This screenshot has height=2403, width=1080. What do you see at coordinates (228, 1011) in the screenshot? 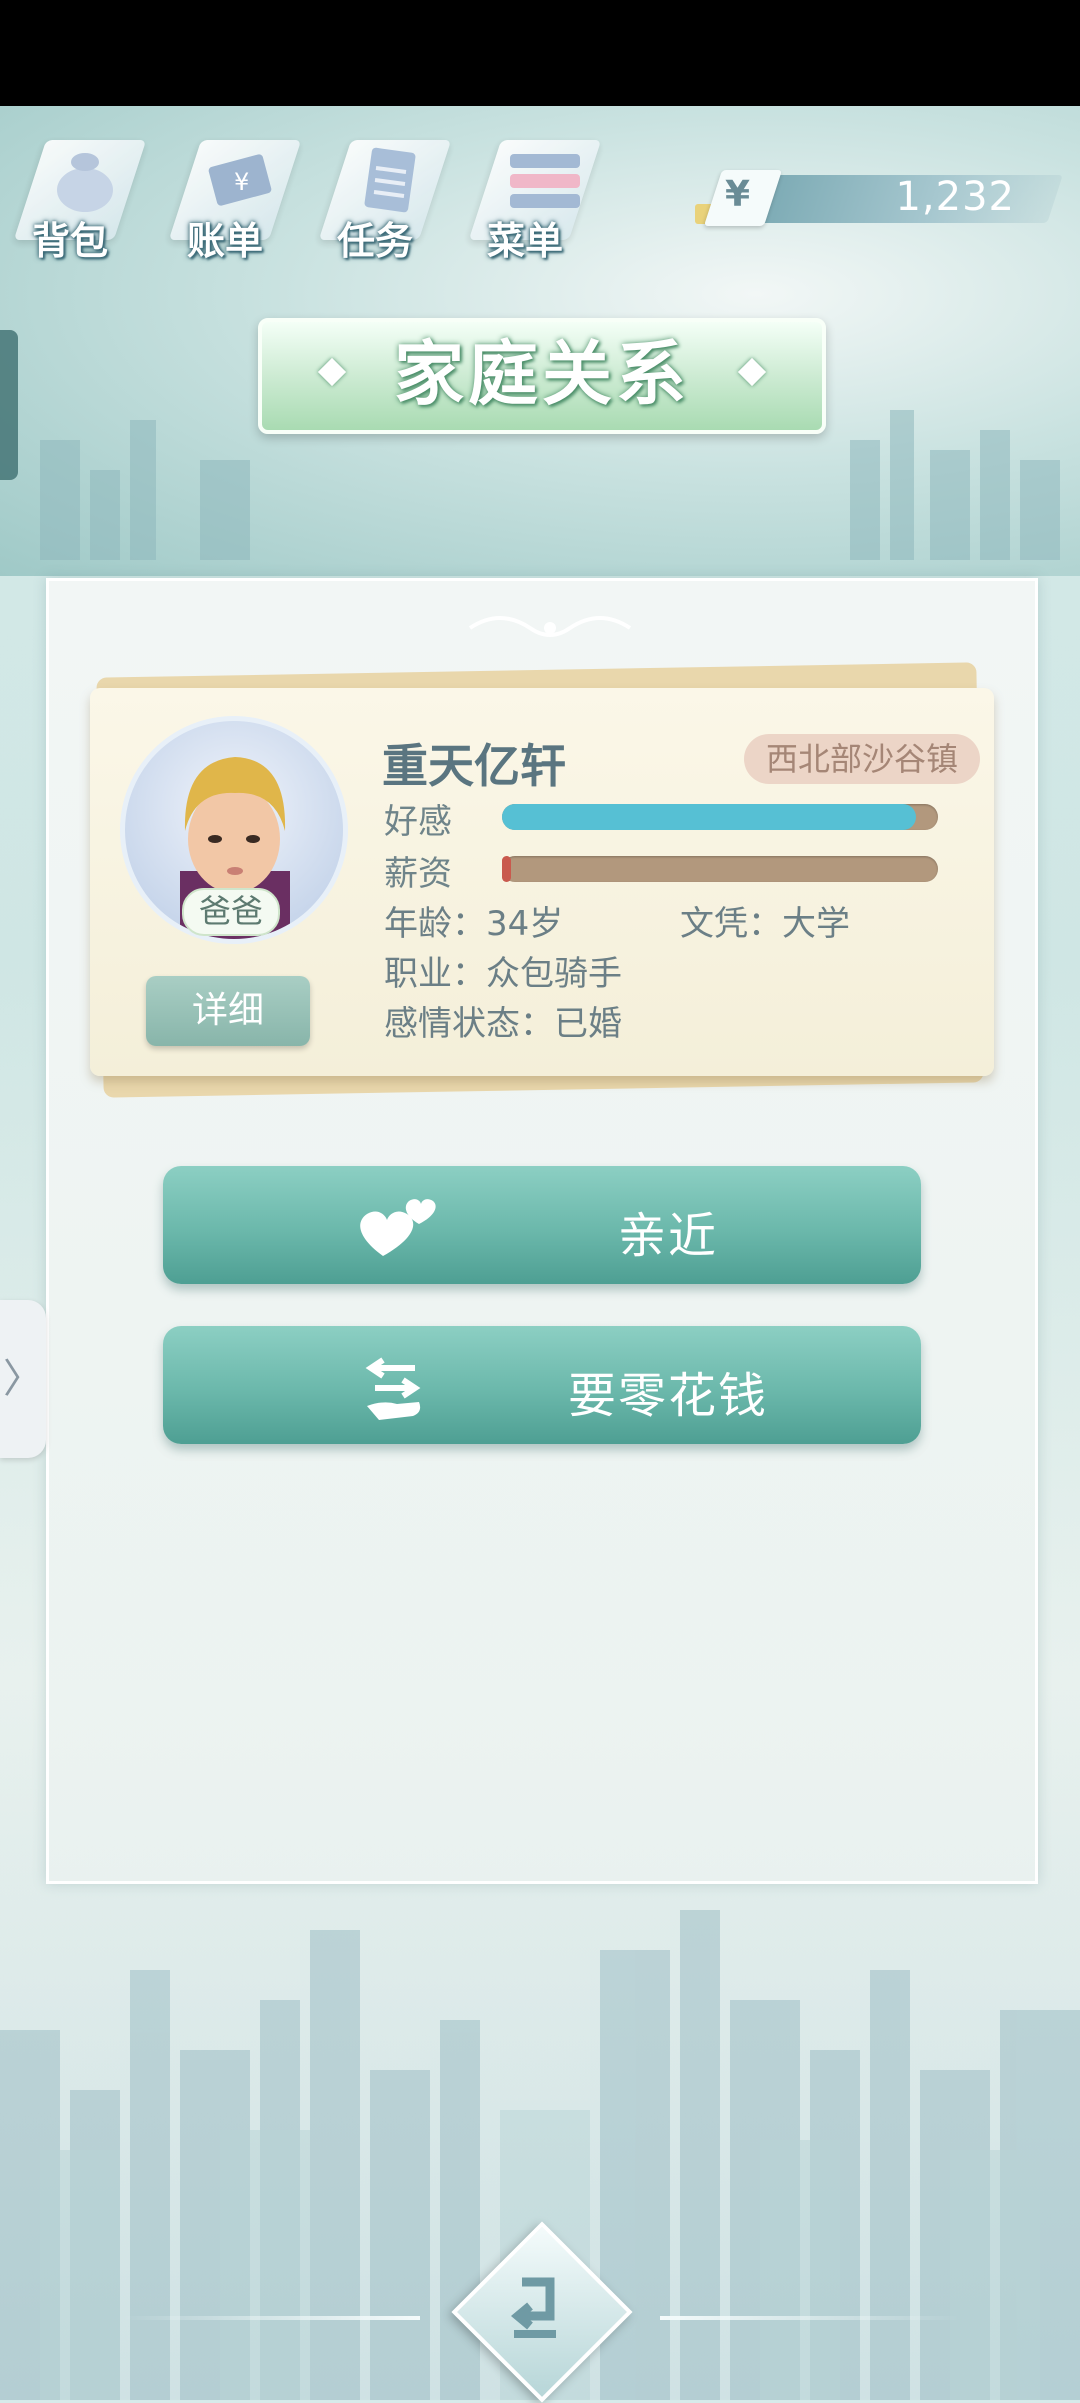
I see `detail-button: 详细` at bounding box center [228, 1011].